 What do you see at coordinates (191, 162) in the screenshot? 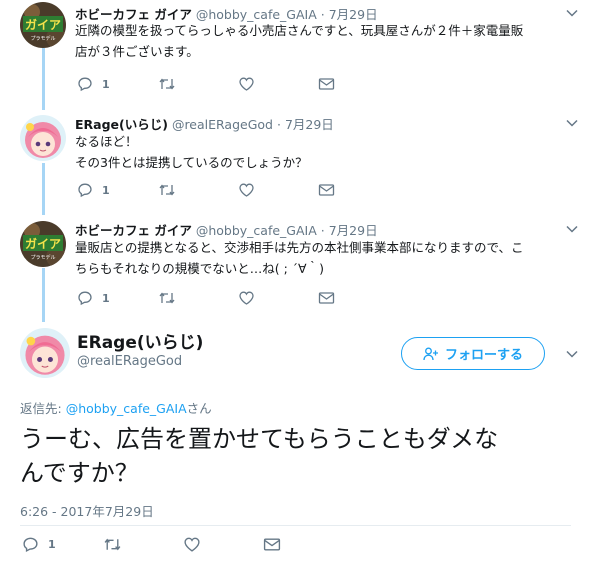
I see `tweet-line: その3件とは提携しているのでしょうか？` at bounding box center [191, 162].